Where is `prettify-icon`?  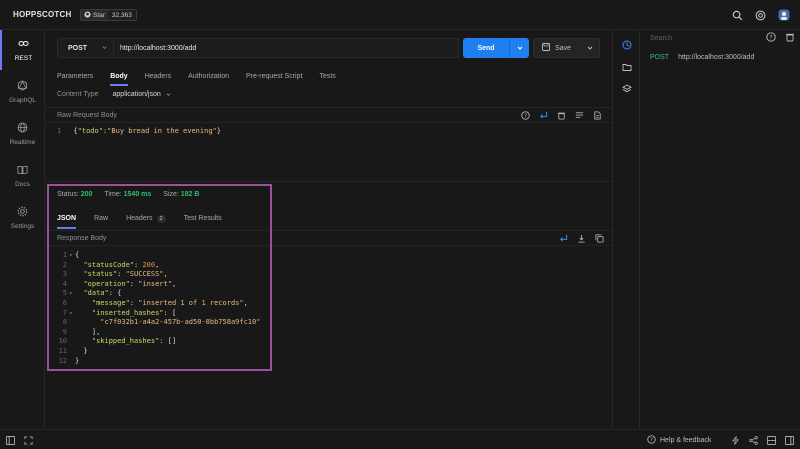
prettify-icon is located at coordinates (579, 116).